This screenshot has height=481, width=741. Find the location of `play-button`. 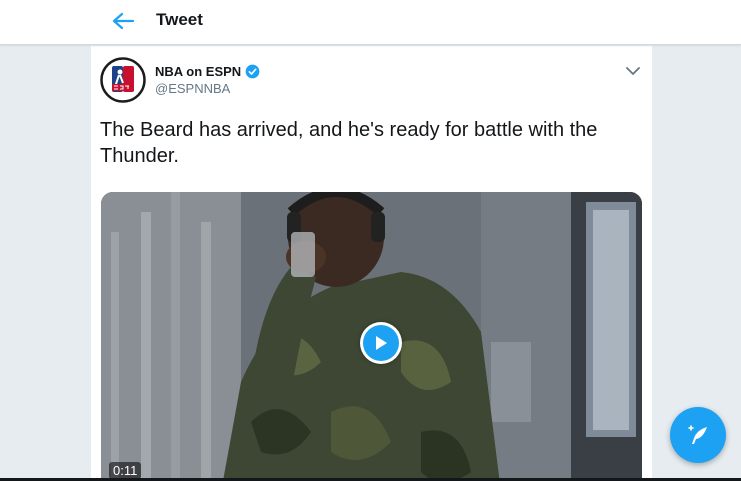

play-button is located at coordinates (381, 343).